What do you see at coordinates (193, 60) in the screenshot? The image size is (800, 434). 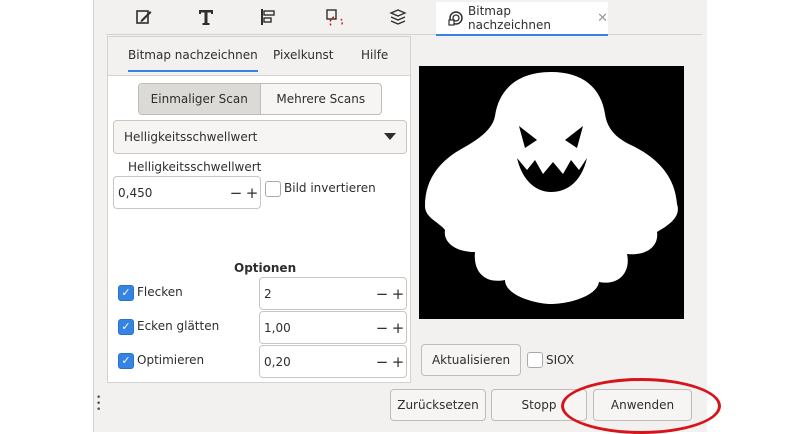 I see `tab-bitmap-nachzeichnen: Bitmap nachzeichnen` at bounding box center [193, 60].